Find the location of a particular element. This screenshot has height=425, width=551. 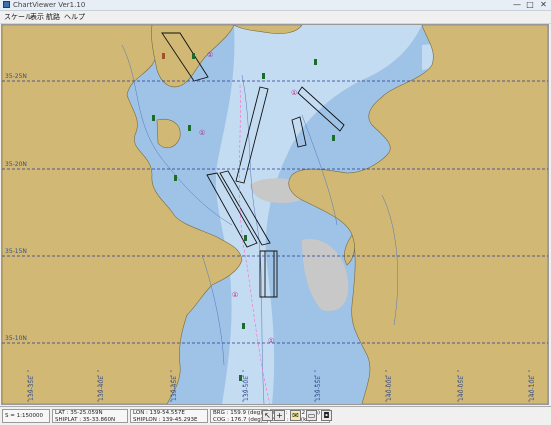

pan-cross-icon: + is located at coordinates (279, 415).